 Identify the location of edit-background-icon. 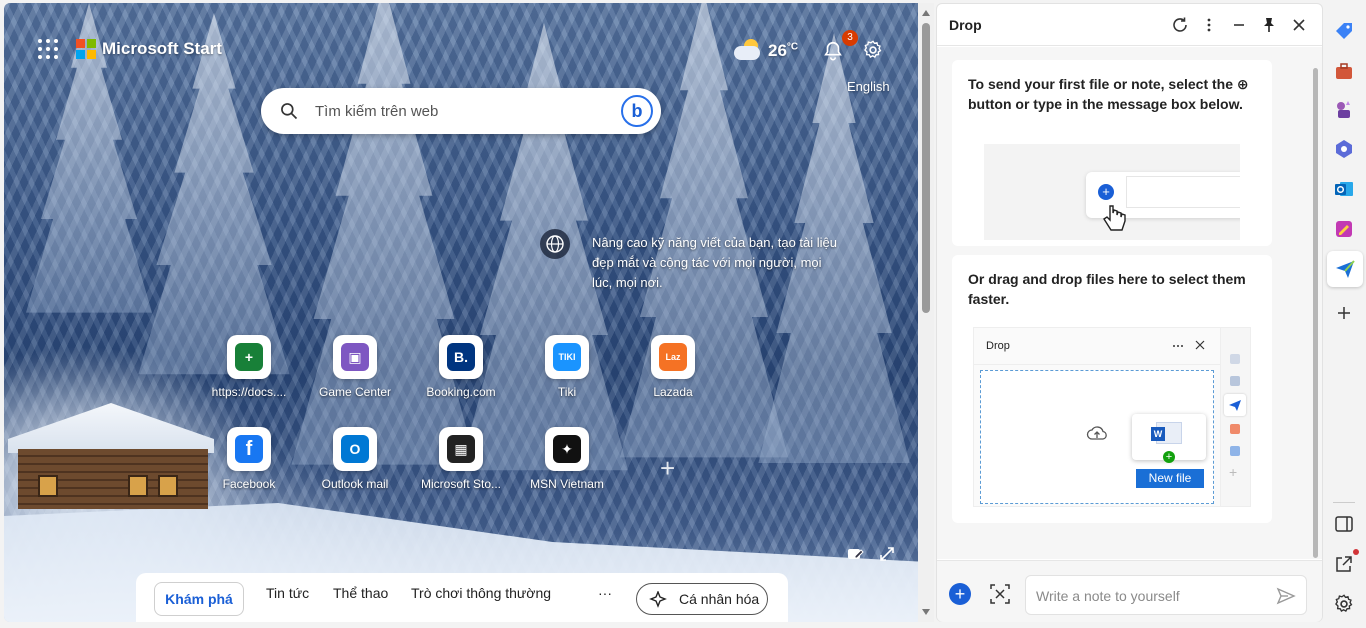
(855, 554).